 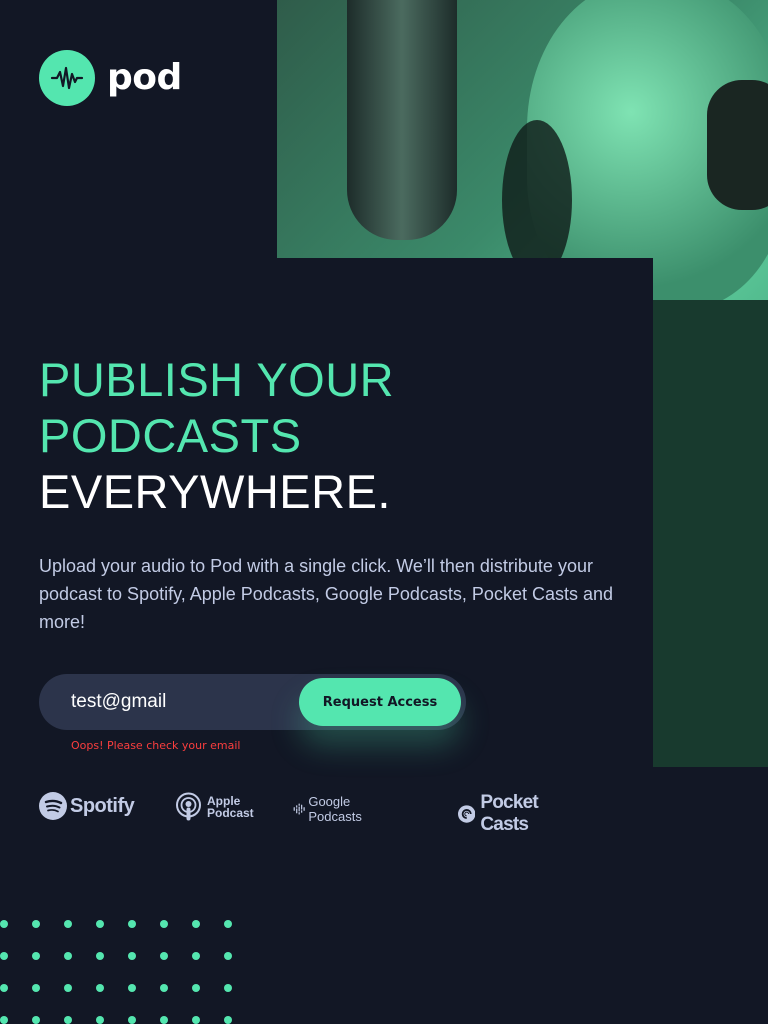 I want to click on headline: PUBLISH YOUR PODCASTS EVERYWHERE., so click(x=216, y=436).